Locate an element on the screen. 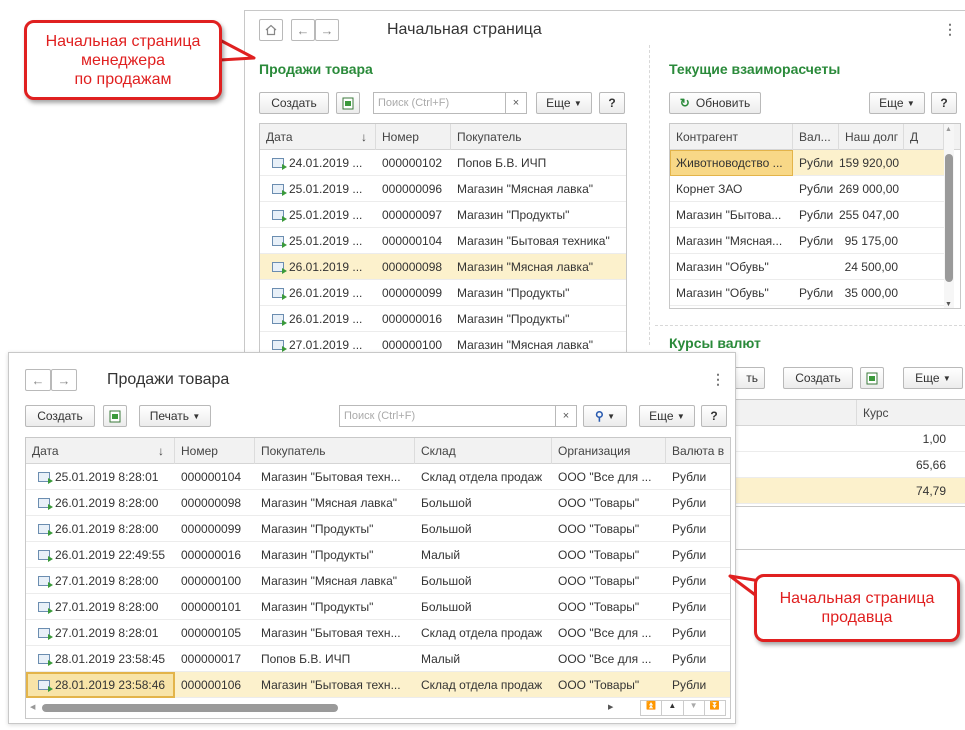  table-row: Животноводство ... Рубли 159 920,00 is located at coordinates (807, 163).